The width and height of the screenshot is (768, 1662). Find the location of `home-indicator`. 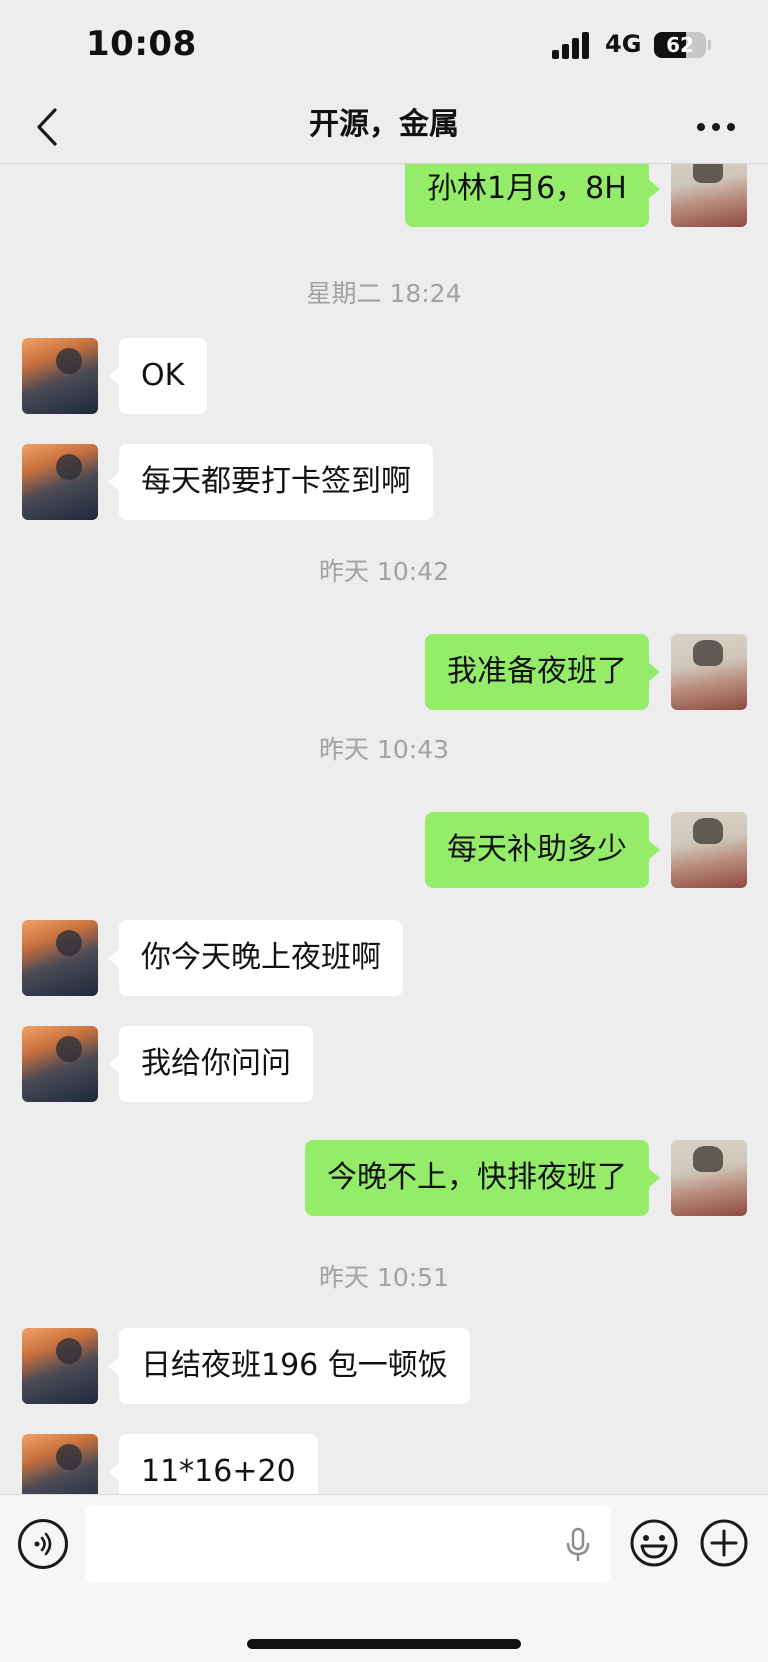

home-indicator is located at coordinates (384, 1644).